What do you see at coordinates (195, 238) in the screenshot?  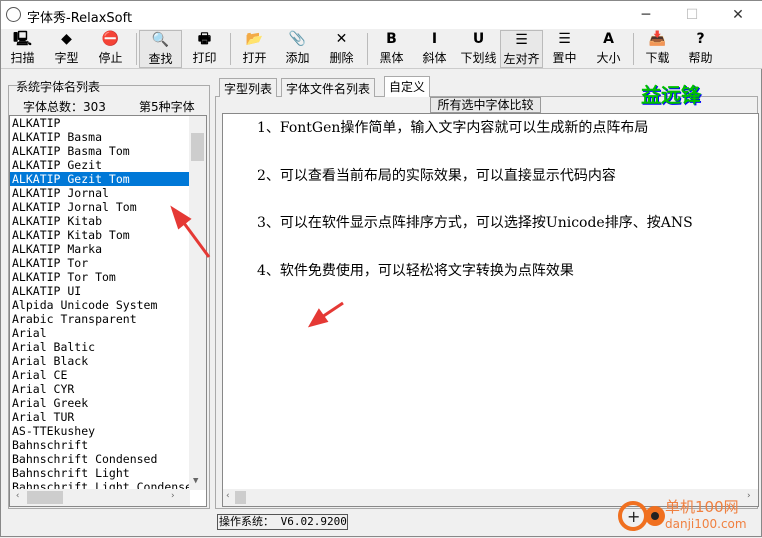 I see `arrow-icon` at bounding box center [195, 238].